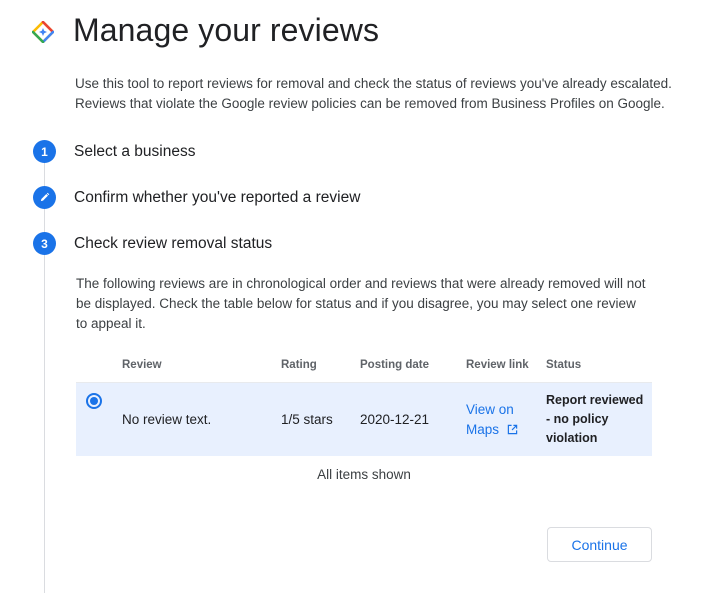 This screenshot has height=593, width=706. I want to click on step-label: Confirm whether you've reported a review, so click(217, 197).